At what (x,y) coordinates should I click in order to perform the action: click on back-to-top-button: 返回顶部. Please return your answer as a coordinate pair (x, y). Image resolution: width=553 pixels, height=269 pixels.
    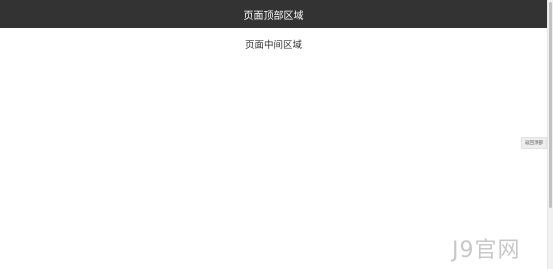
    Looking at the image, I should click on (534, 143).